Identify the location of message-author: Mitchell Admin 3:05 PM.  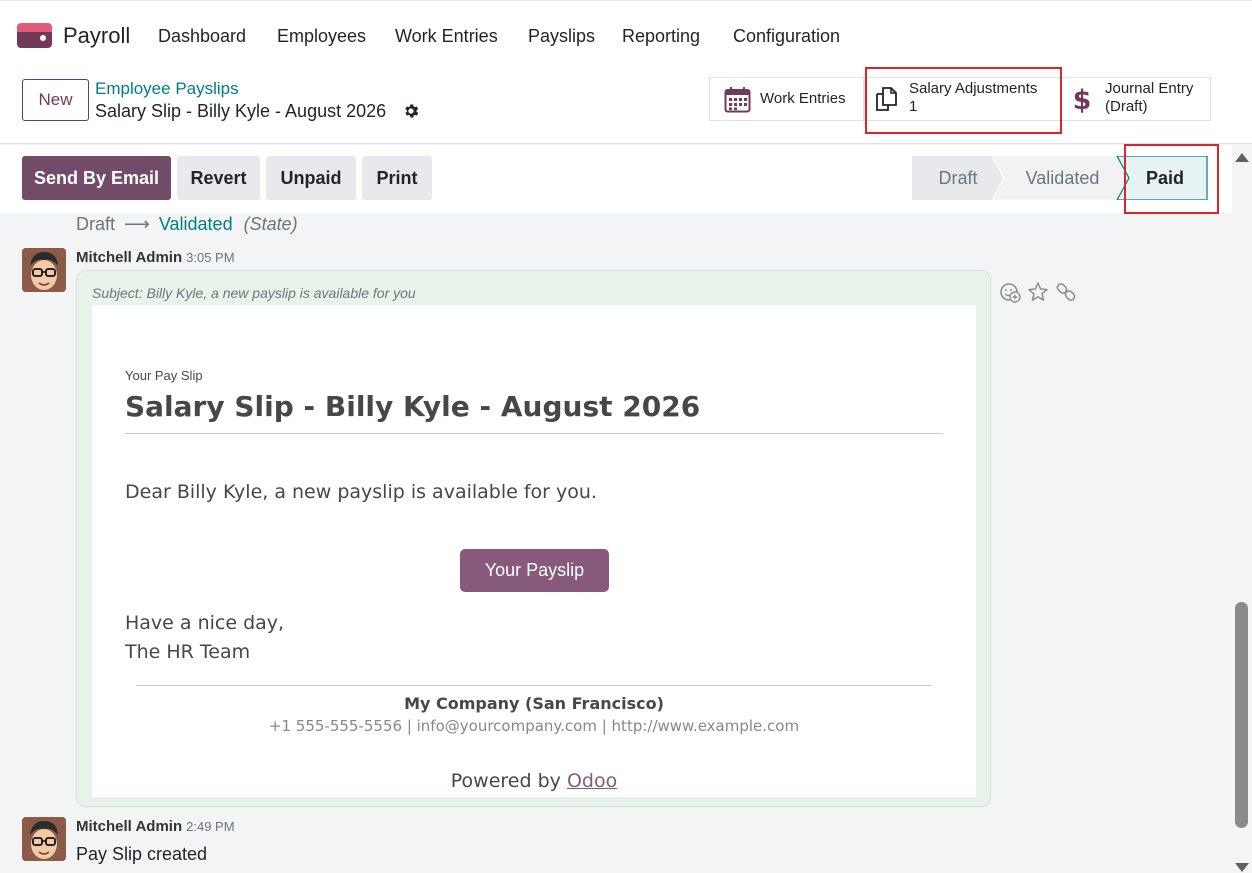
(155, 257).